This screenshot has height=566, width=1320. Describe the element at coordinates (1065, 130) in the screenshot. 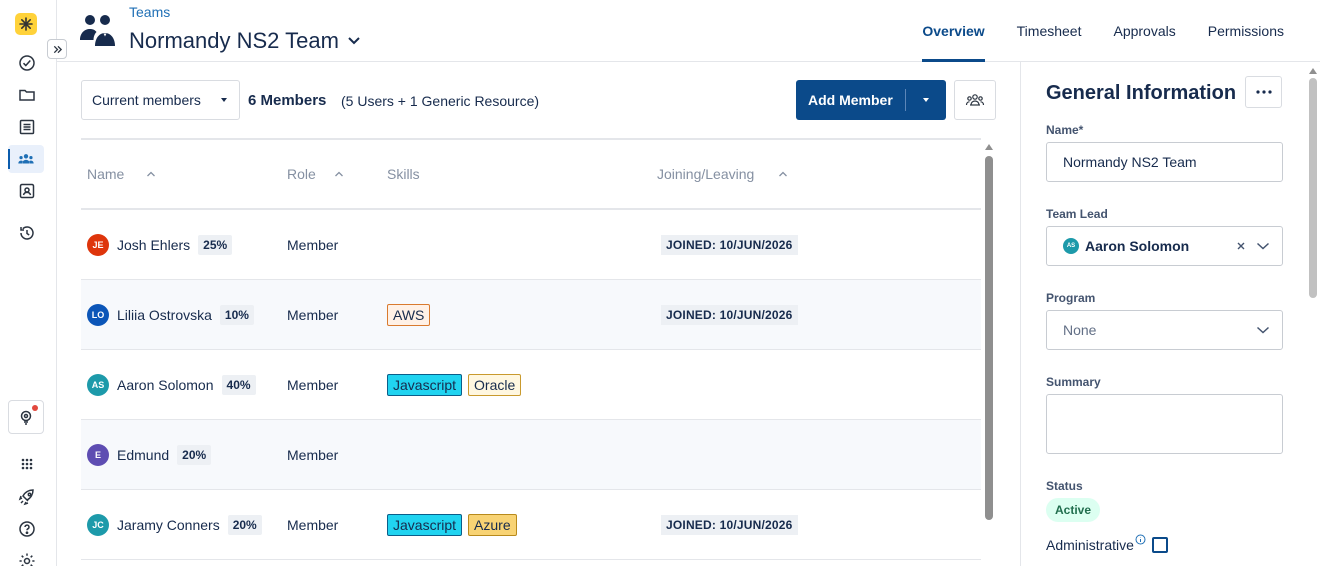

I see `name-label: Name*` at that location.